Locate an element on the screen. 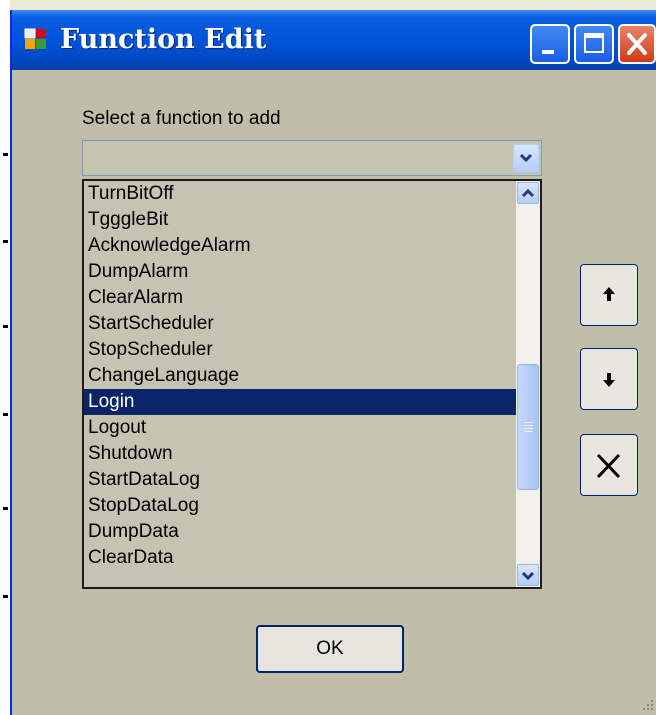  close-icon is located at coordinates (637, 44).